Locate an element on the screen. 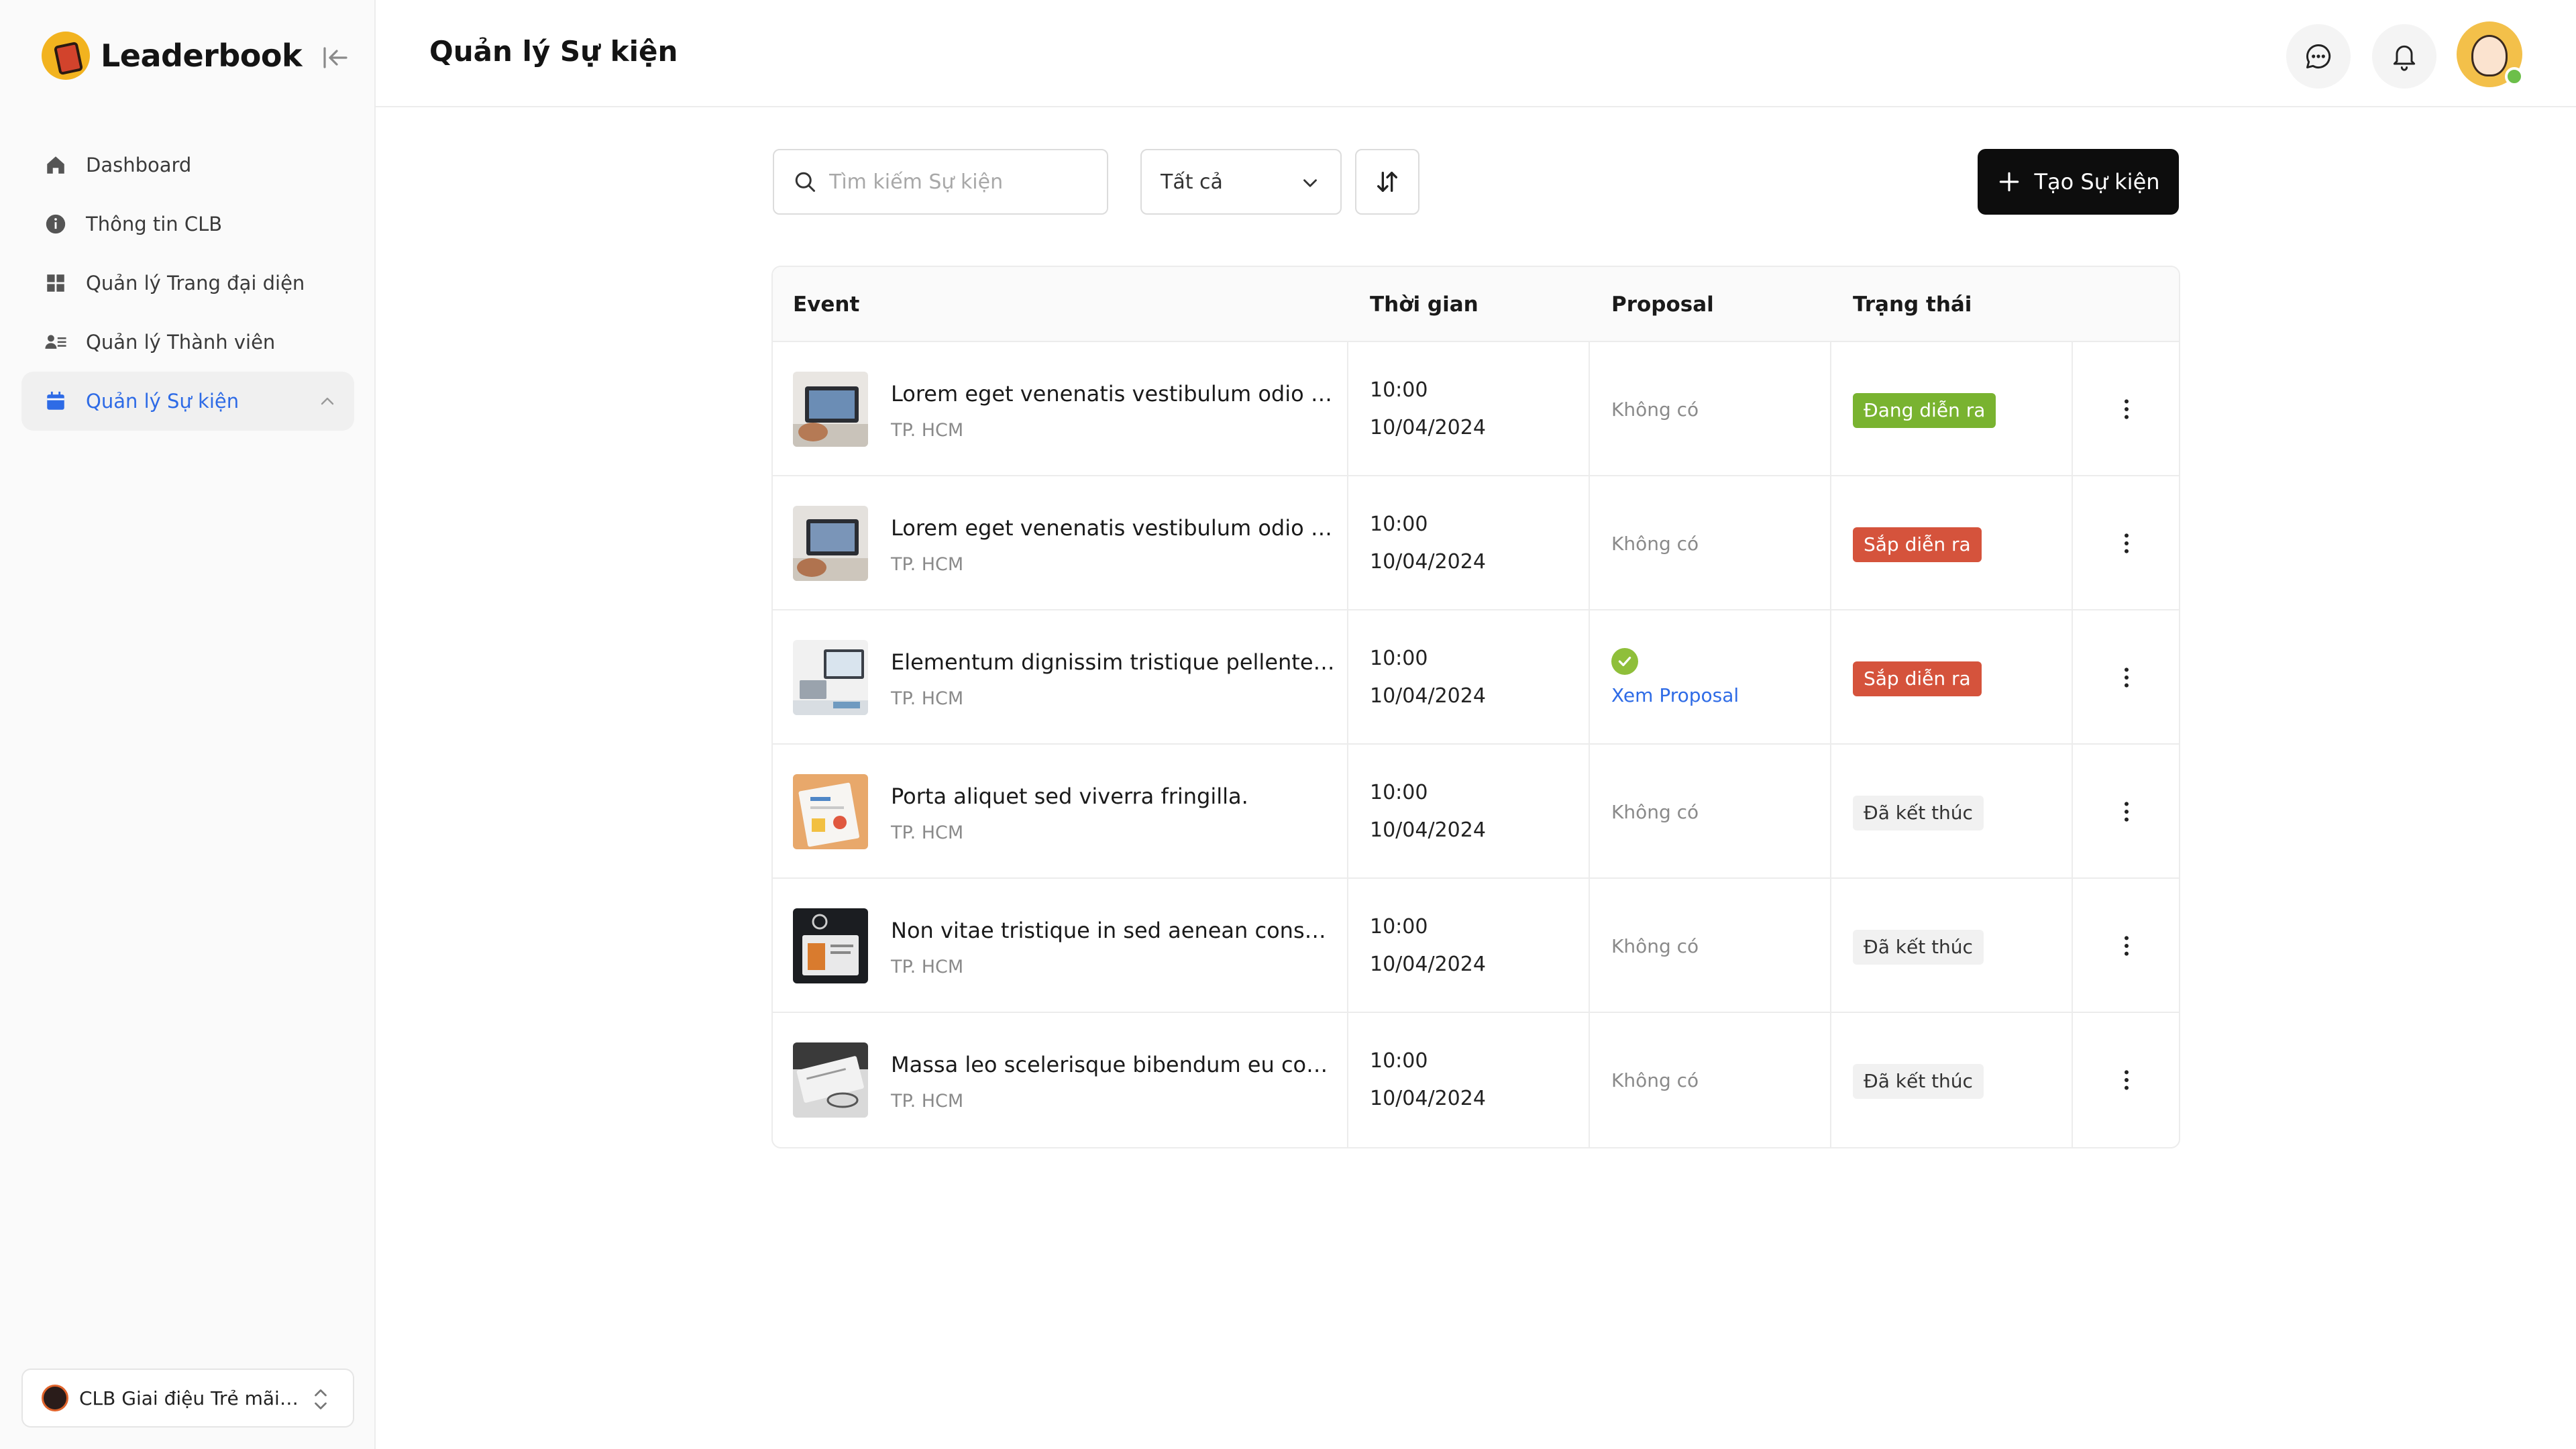 The width and height of the screenshot is (2576, 1449). sidebar-item-label: Dashboard is located at coordinates (139, 165).